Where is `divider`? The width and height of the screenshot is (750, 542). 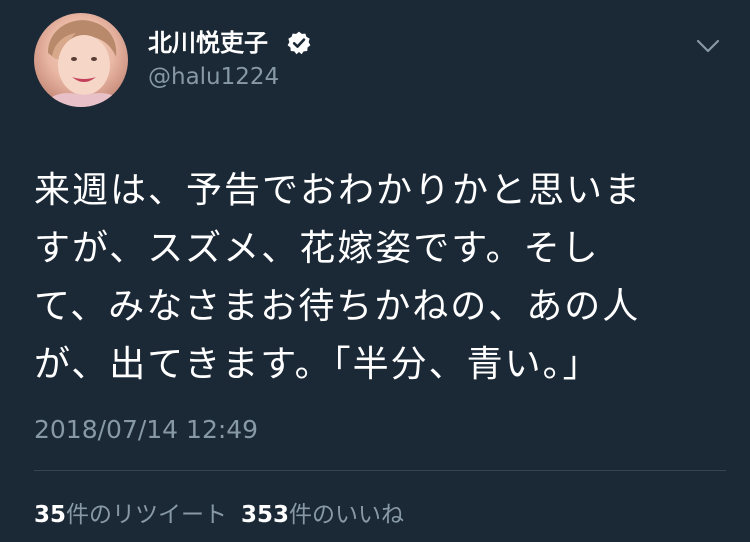 divider is located at coordinates (380, 470).